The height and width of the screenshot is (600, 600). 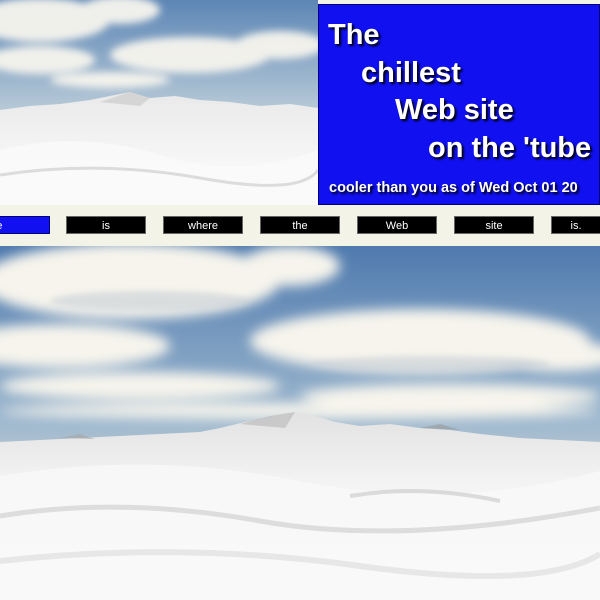 What do you see at coordinates (454, 110) in the screenshot?
I see `title-line-3: Web site` at bounding box center [454, 110].